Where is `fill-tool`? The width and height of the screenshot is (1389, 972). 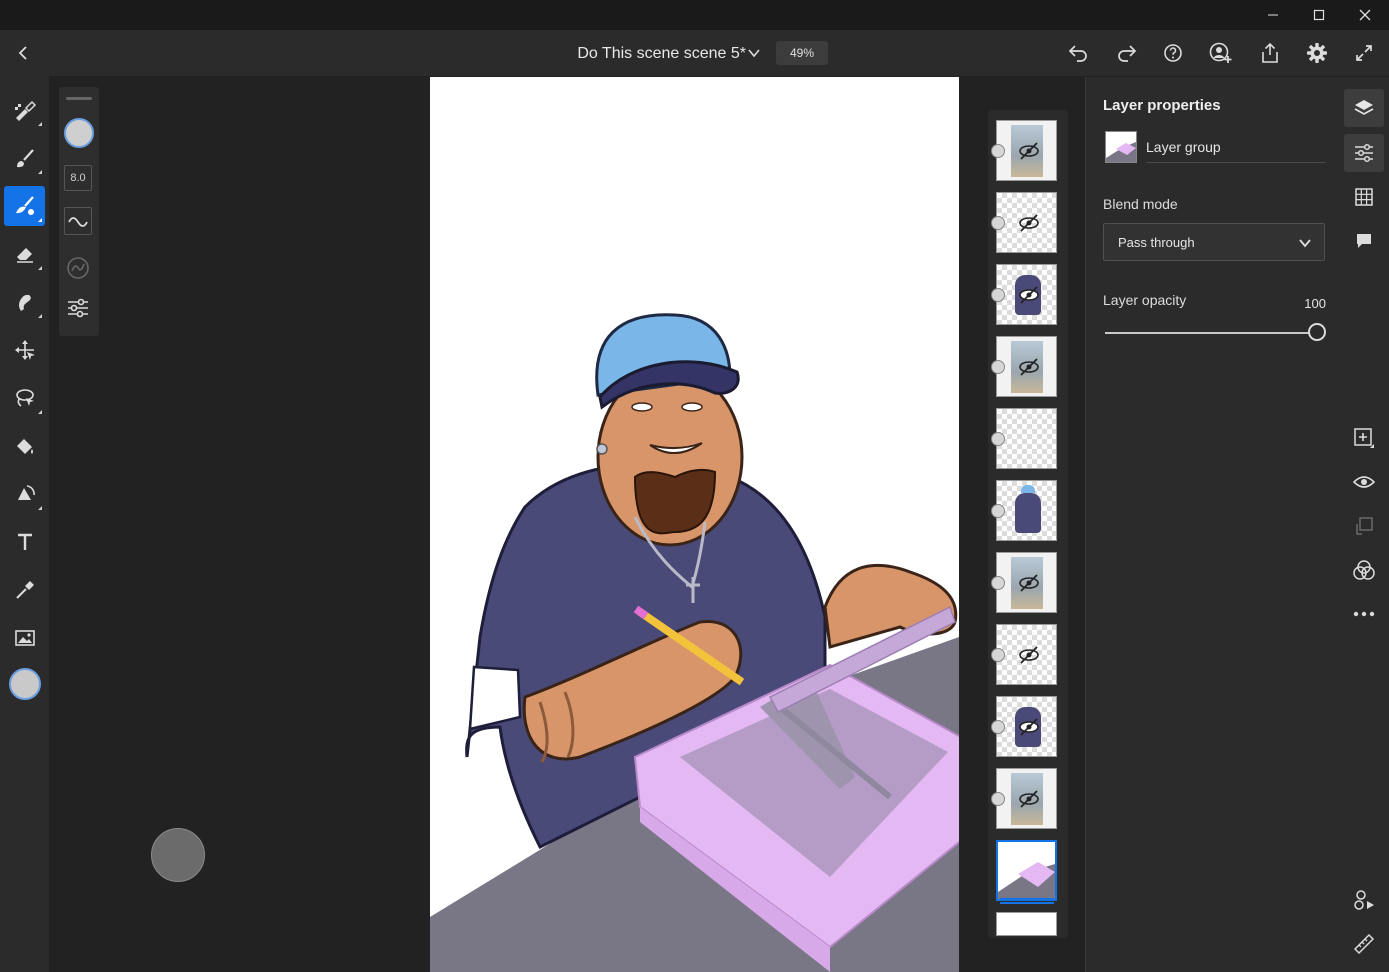 fill-tool is located at coordinates (24, 446).